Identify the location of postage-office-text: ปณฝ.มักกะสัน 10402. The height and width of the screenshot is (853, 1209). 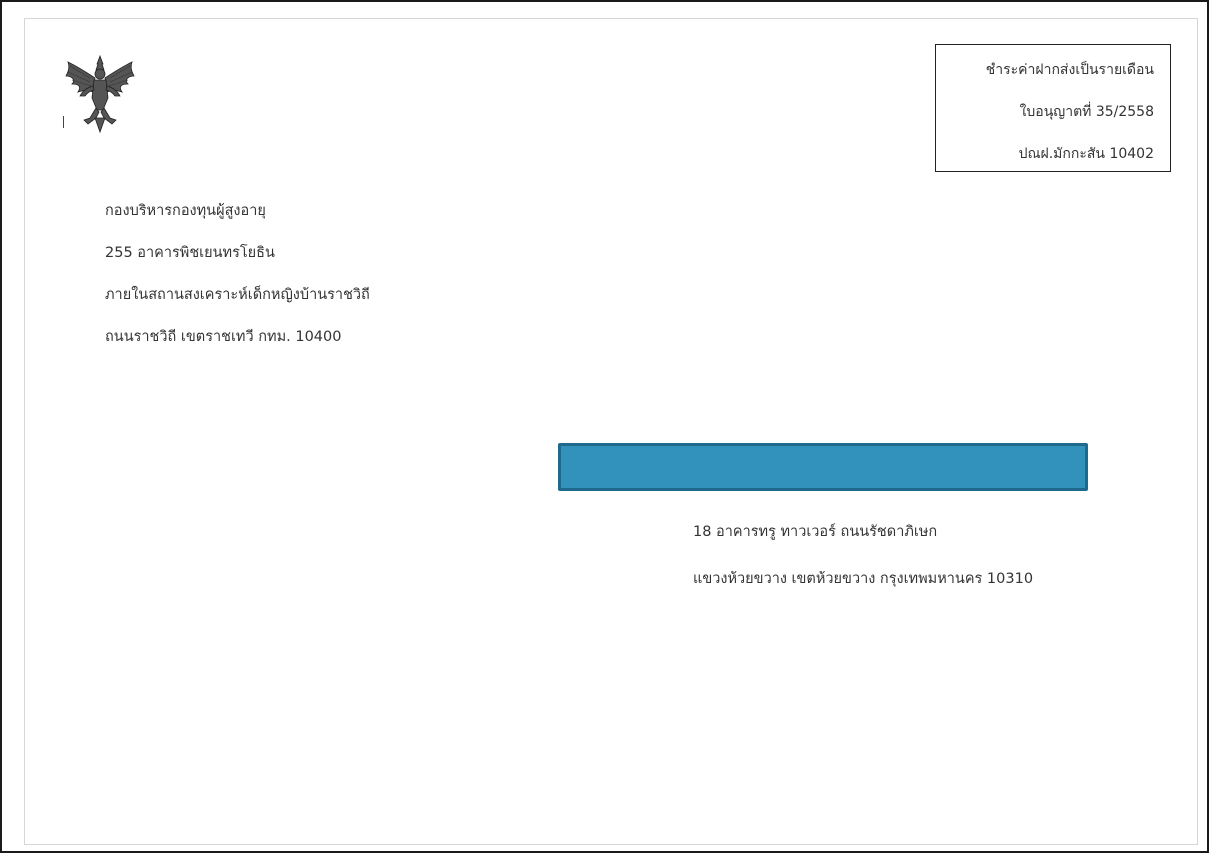
(1086, 154).